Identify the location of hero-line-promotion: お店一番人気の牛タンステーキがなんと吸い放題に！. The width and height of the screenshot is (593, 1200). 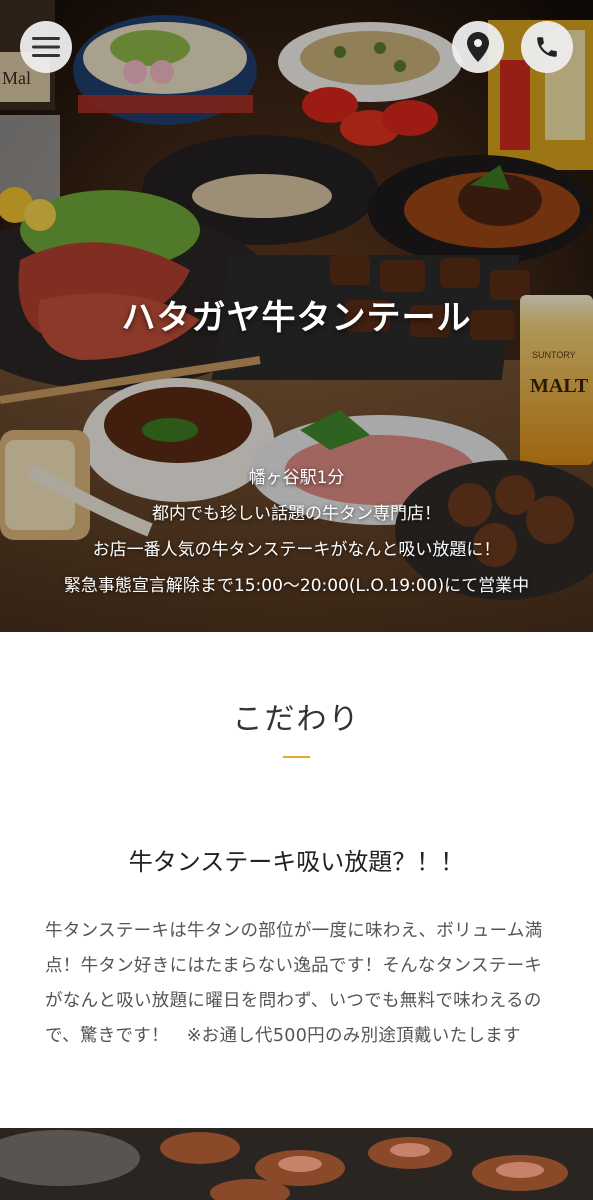
(296, 550).